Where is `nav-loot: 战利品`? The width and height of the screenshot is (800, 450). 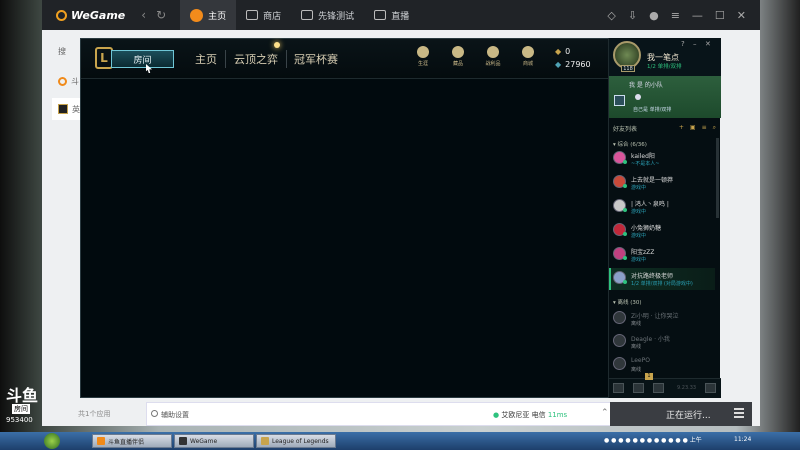 nav-loot: 战利品 is located at coordinates (493, 56).